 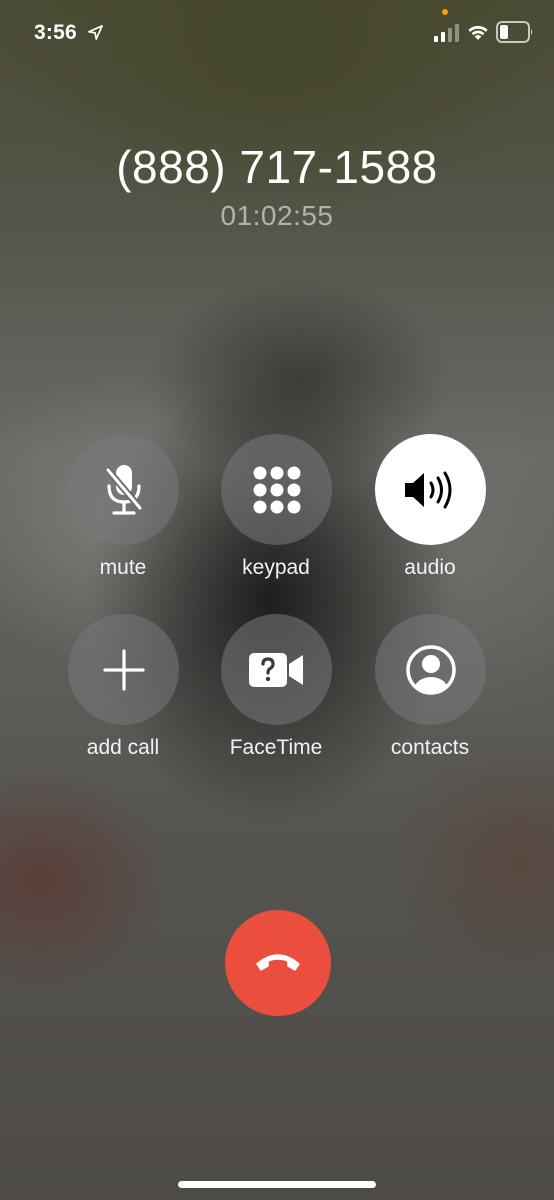 What do you see at coordinates (95, 32) in the screenshot?
I see `location-arrow-icon` at bounding box center [95, 32].